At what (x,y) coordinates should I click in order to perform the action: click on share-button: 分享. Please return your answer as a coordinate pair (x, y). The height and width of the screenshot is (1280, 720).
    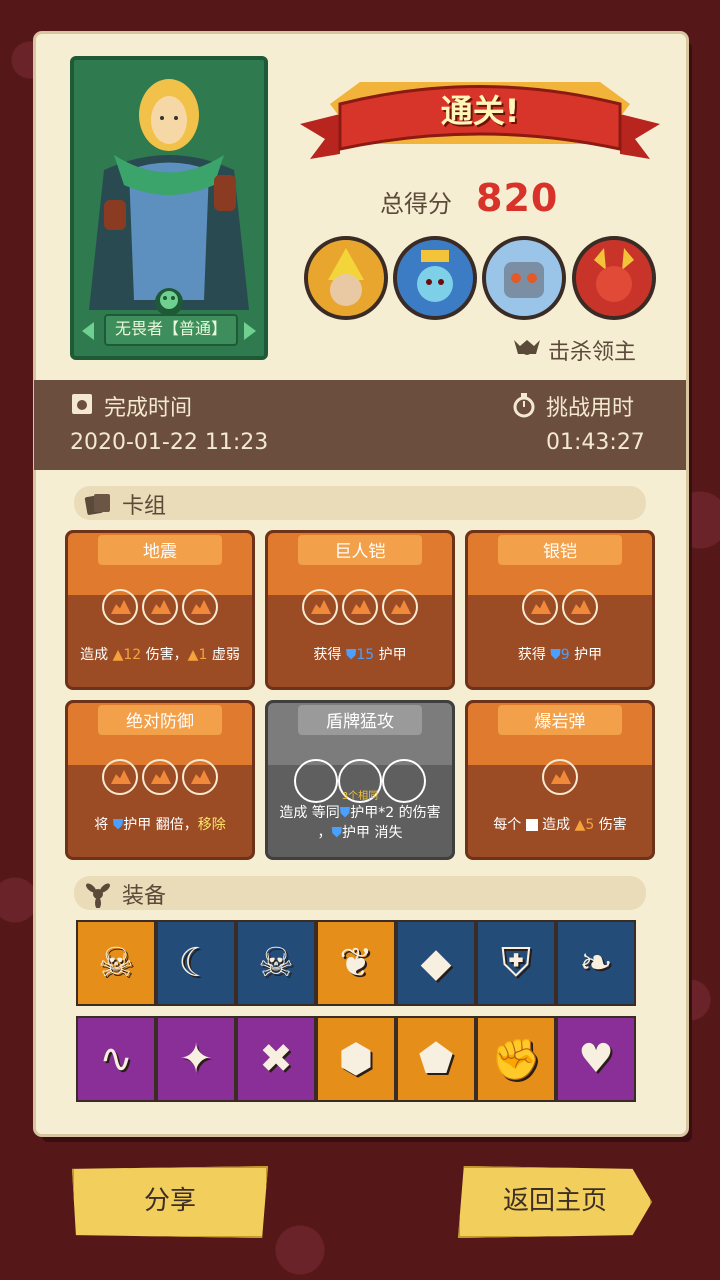
    Looking at the image, I should click on (170, 1202).